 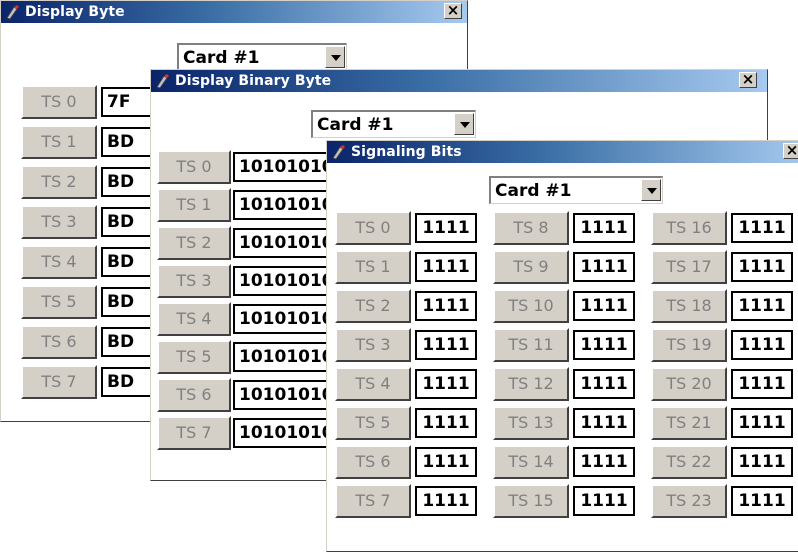 What do you see at coordinates (406, 152) in the screenshot?
I see `window-title: Signaling Bits` at bounding box center [406, 152].